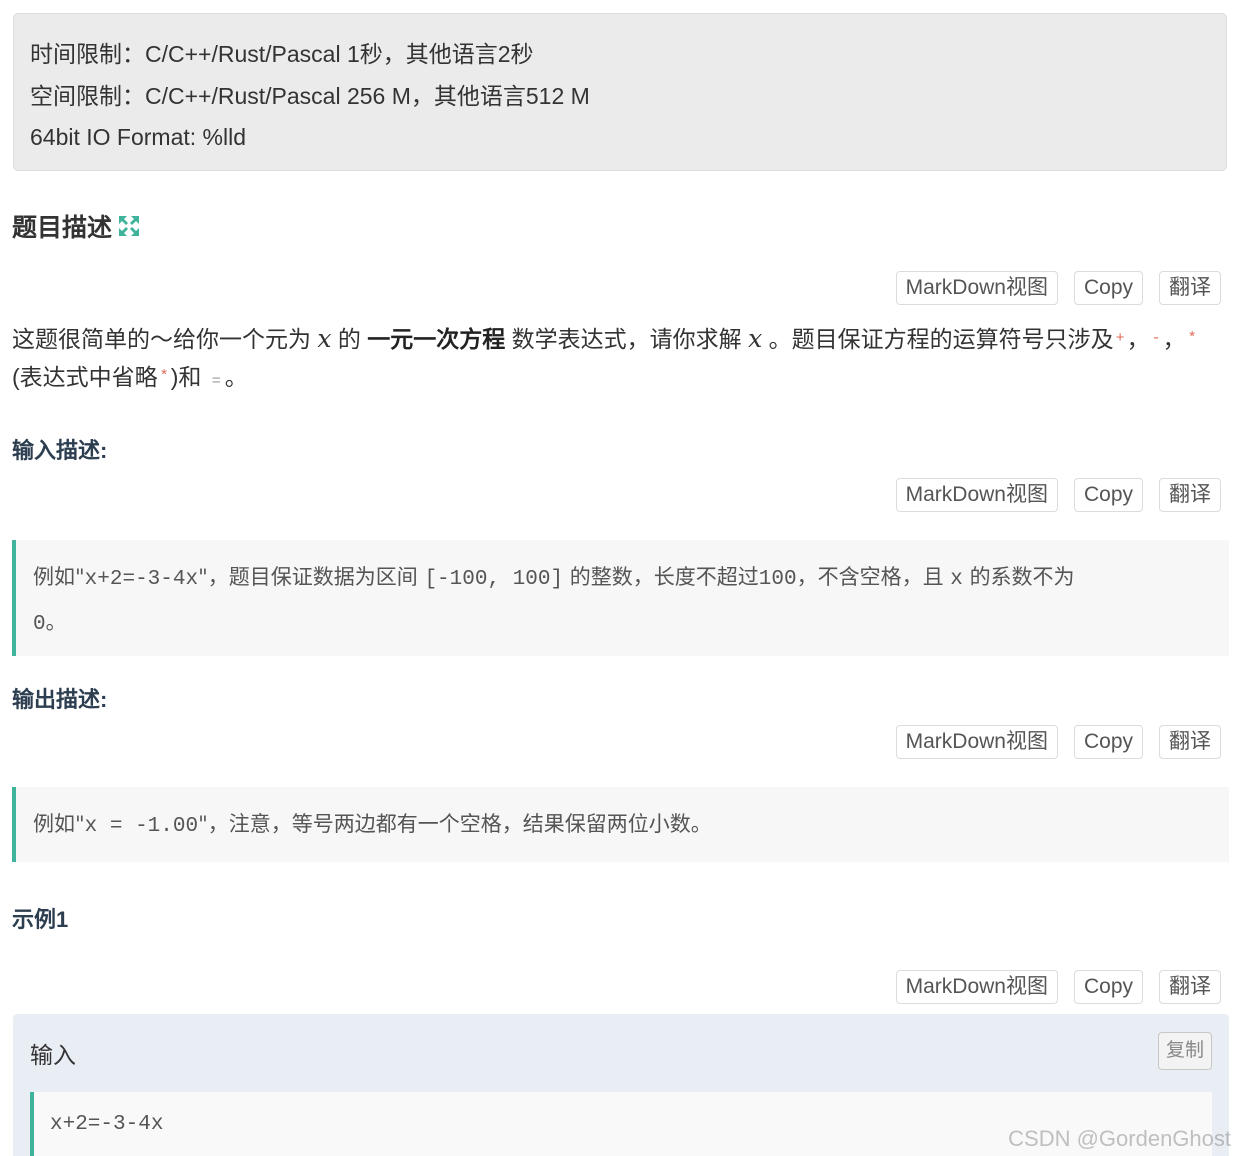 The height and width of the screenshot is (1156, 1235). What do you see at coordinates (56, 622) in the screenshot?
I see `quote-text: 。` at bounding box center [56, 622].